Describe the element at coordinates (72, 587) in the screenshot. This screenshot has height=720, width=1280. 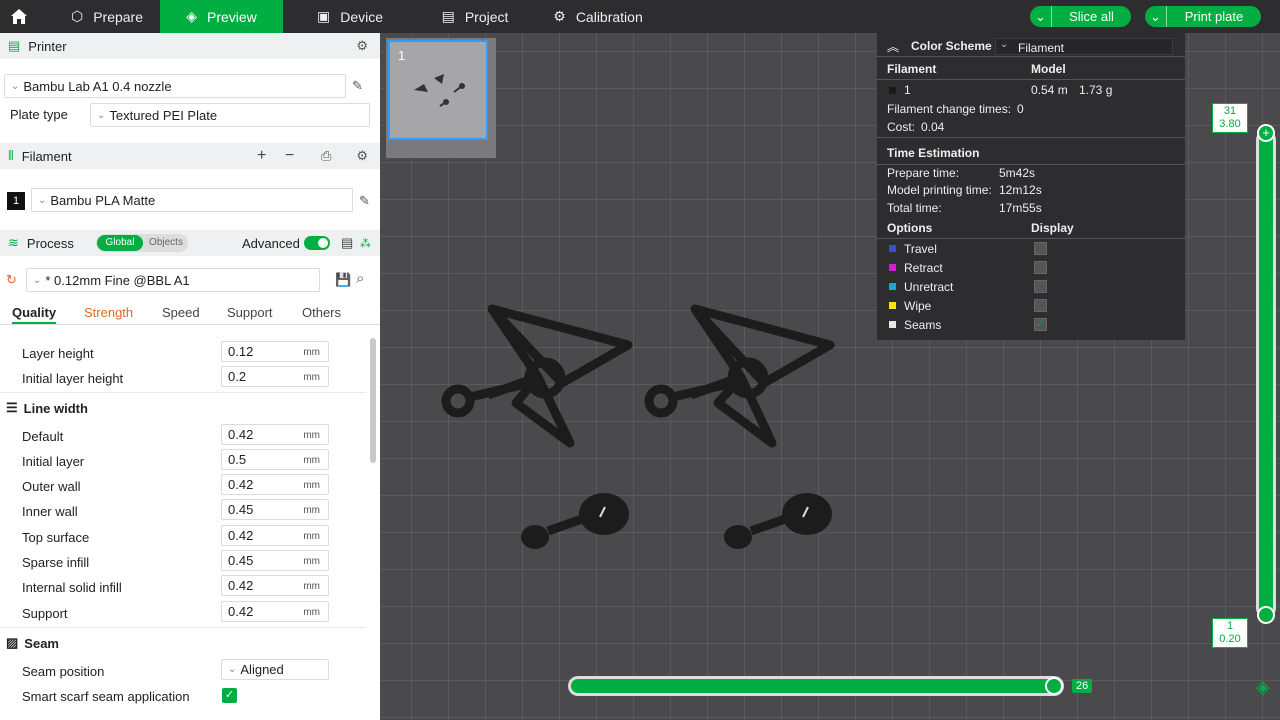
I see `line-width-internal-solid-infill-label: Internal solid infill` at that location.